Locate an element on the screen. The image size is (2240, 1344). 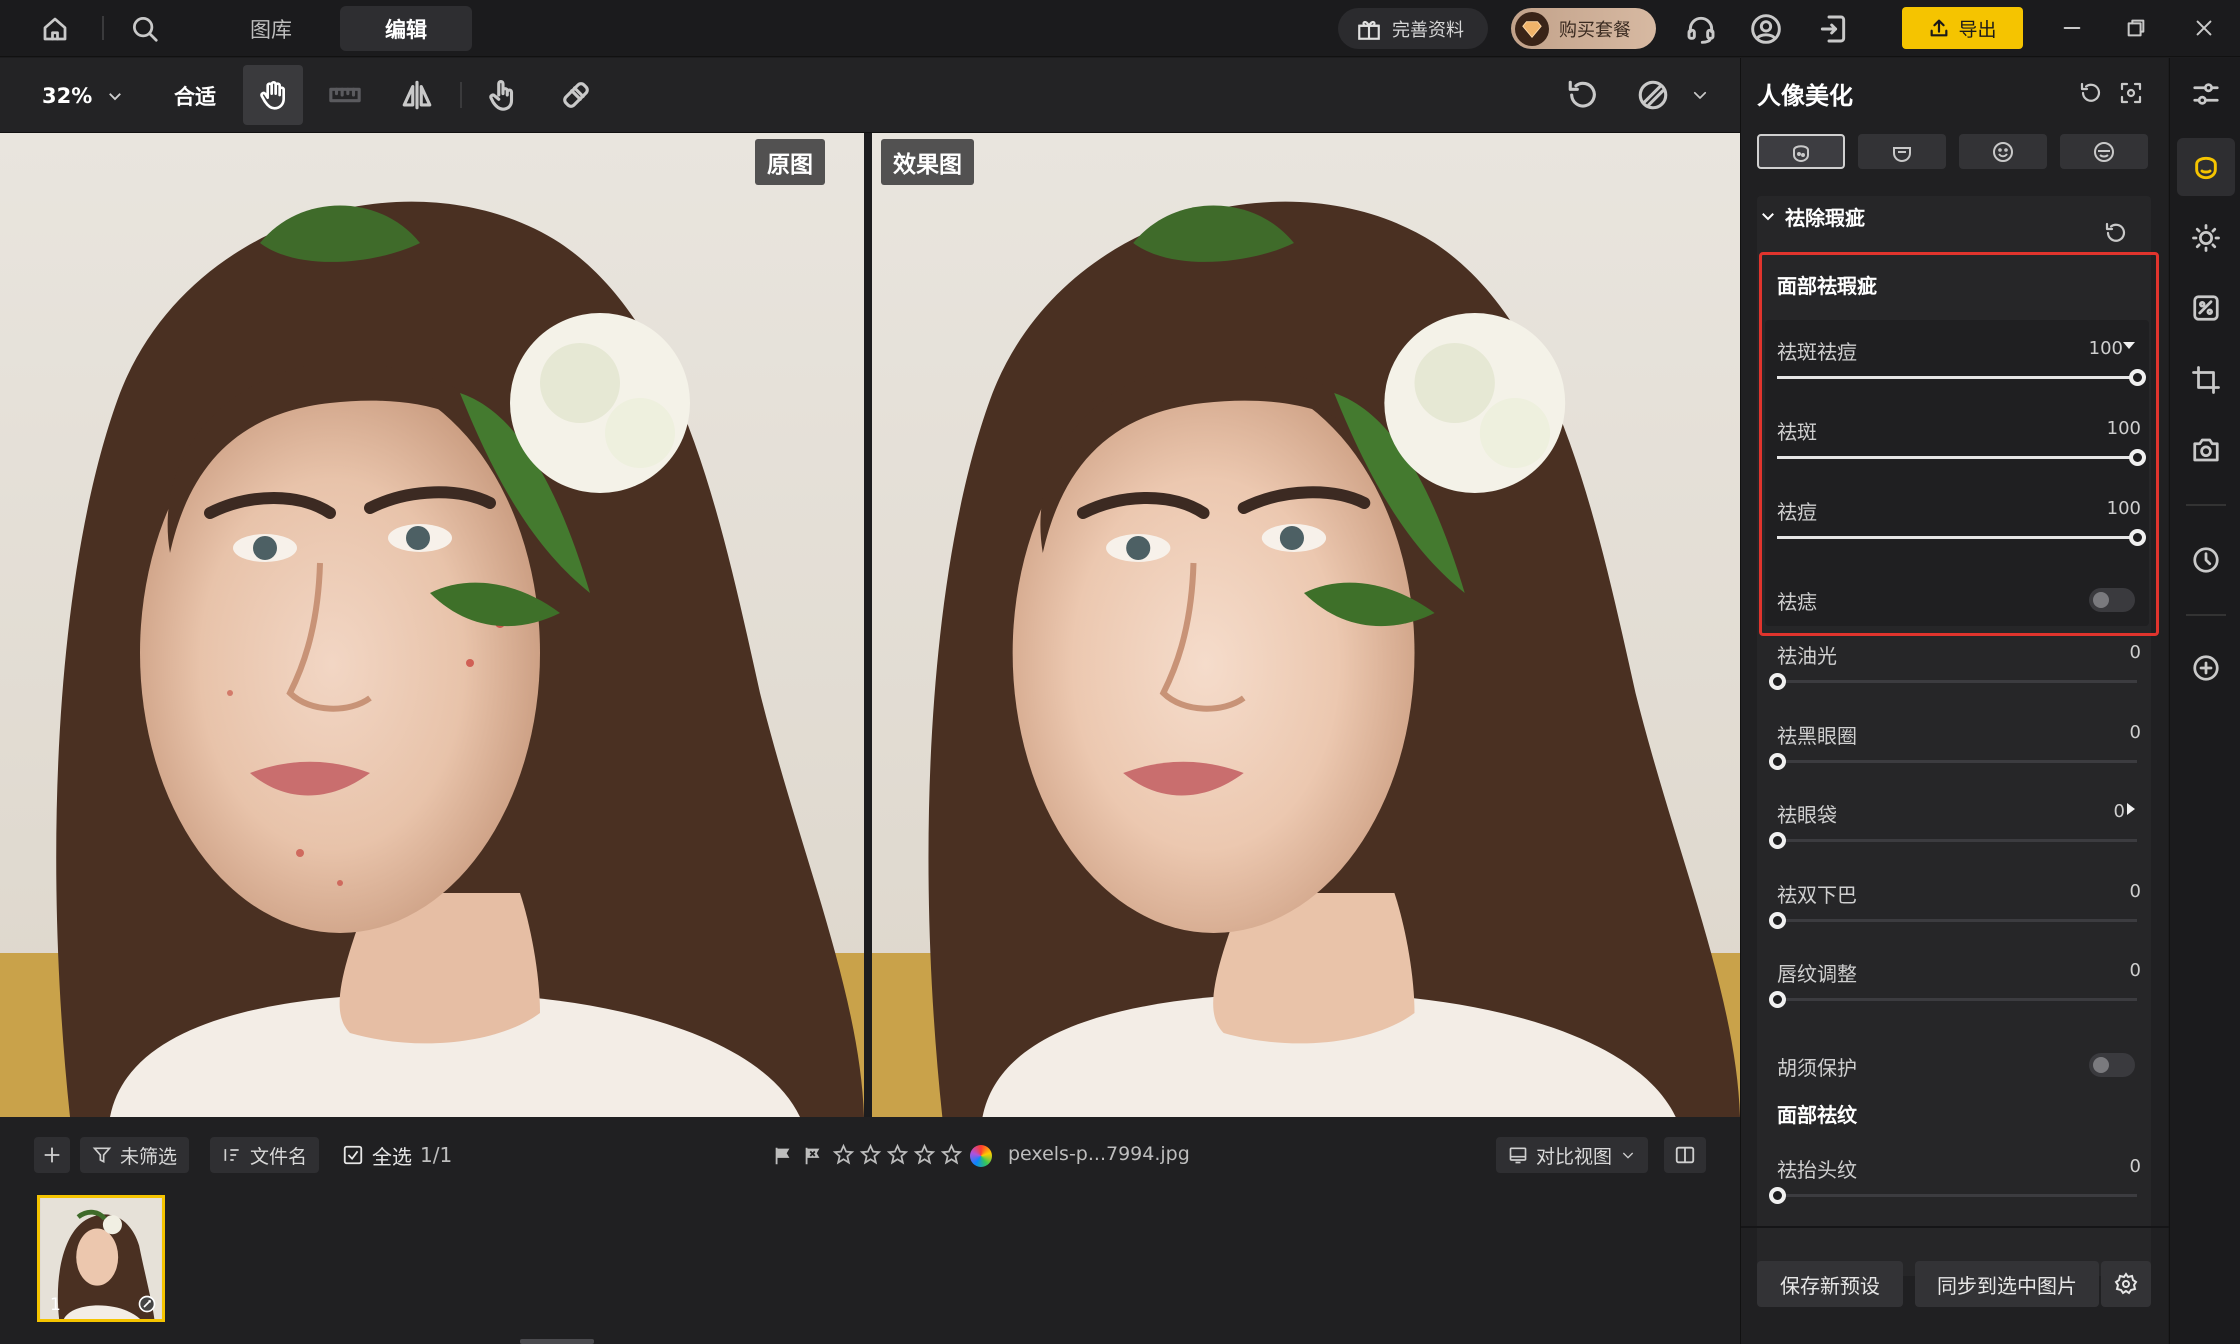
tab-face-shape is located at coordinates (1902, 151).